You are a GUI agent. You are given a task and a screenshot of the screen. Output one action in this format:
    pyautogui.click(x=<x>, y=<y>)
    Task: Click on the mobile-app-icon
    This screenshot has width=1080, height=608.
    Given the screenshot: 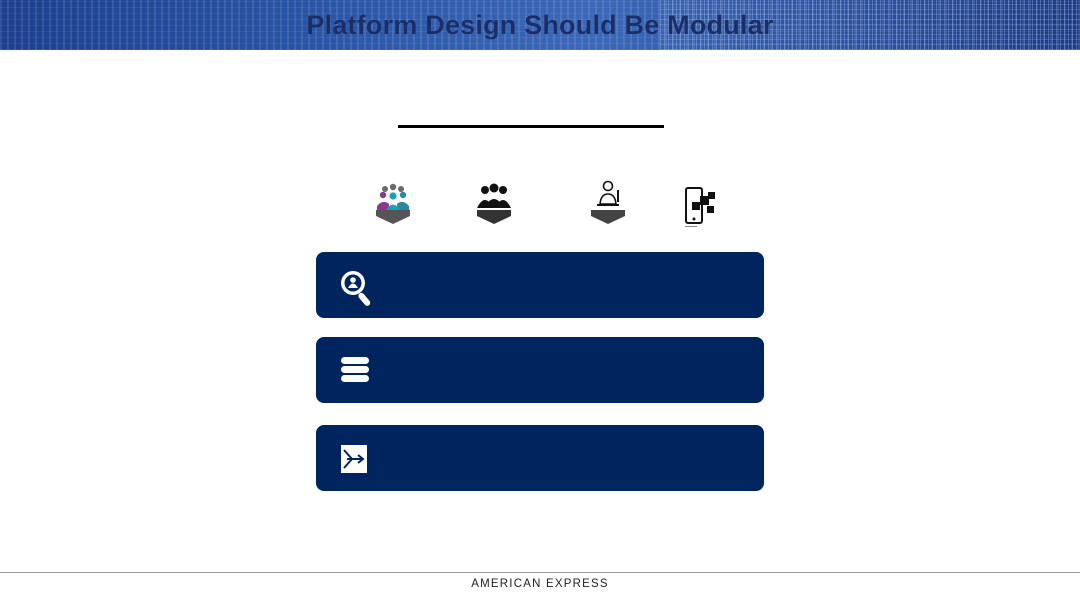 What is the action you would take?
    pyautogui.click(x=704, y=205)
    